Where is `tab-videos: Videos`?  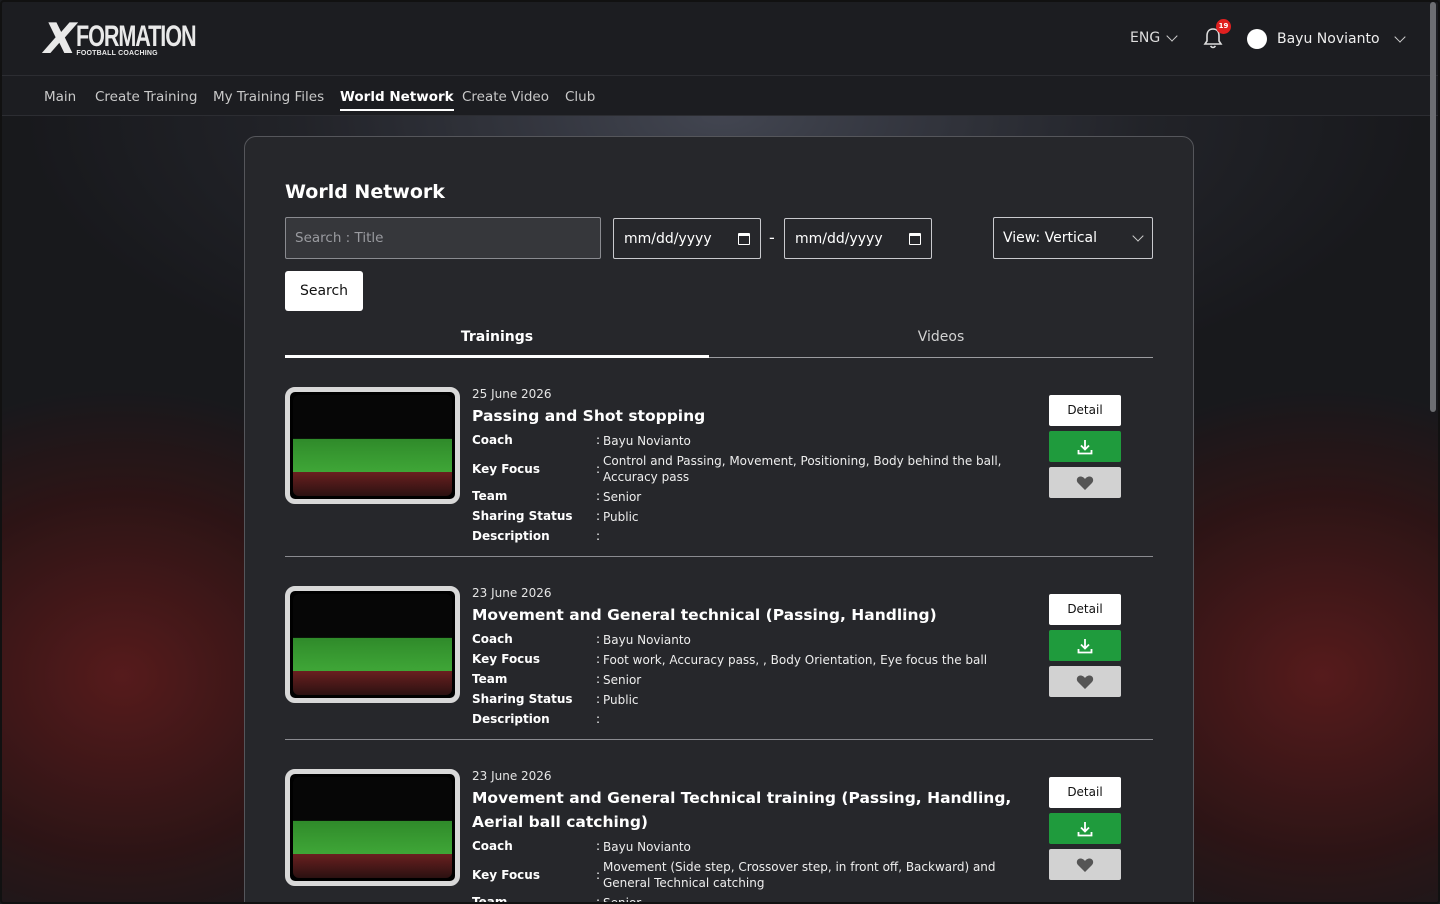 tab-videos: Videos is located at coordinates (941, 337).